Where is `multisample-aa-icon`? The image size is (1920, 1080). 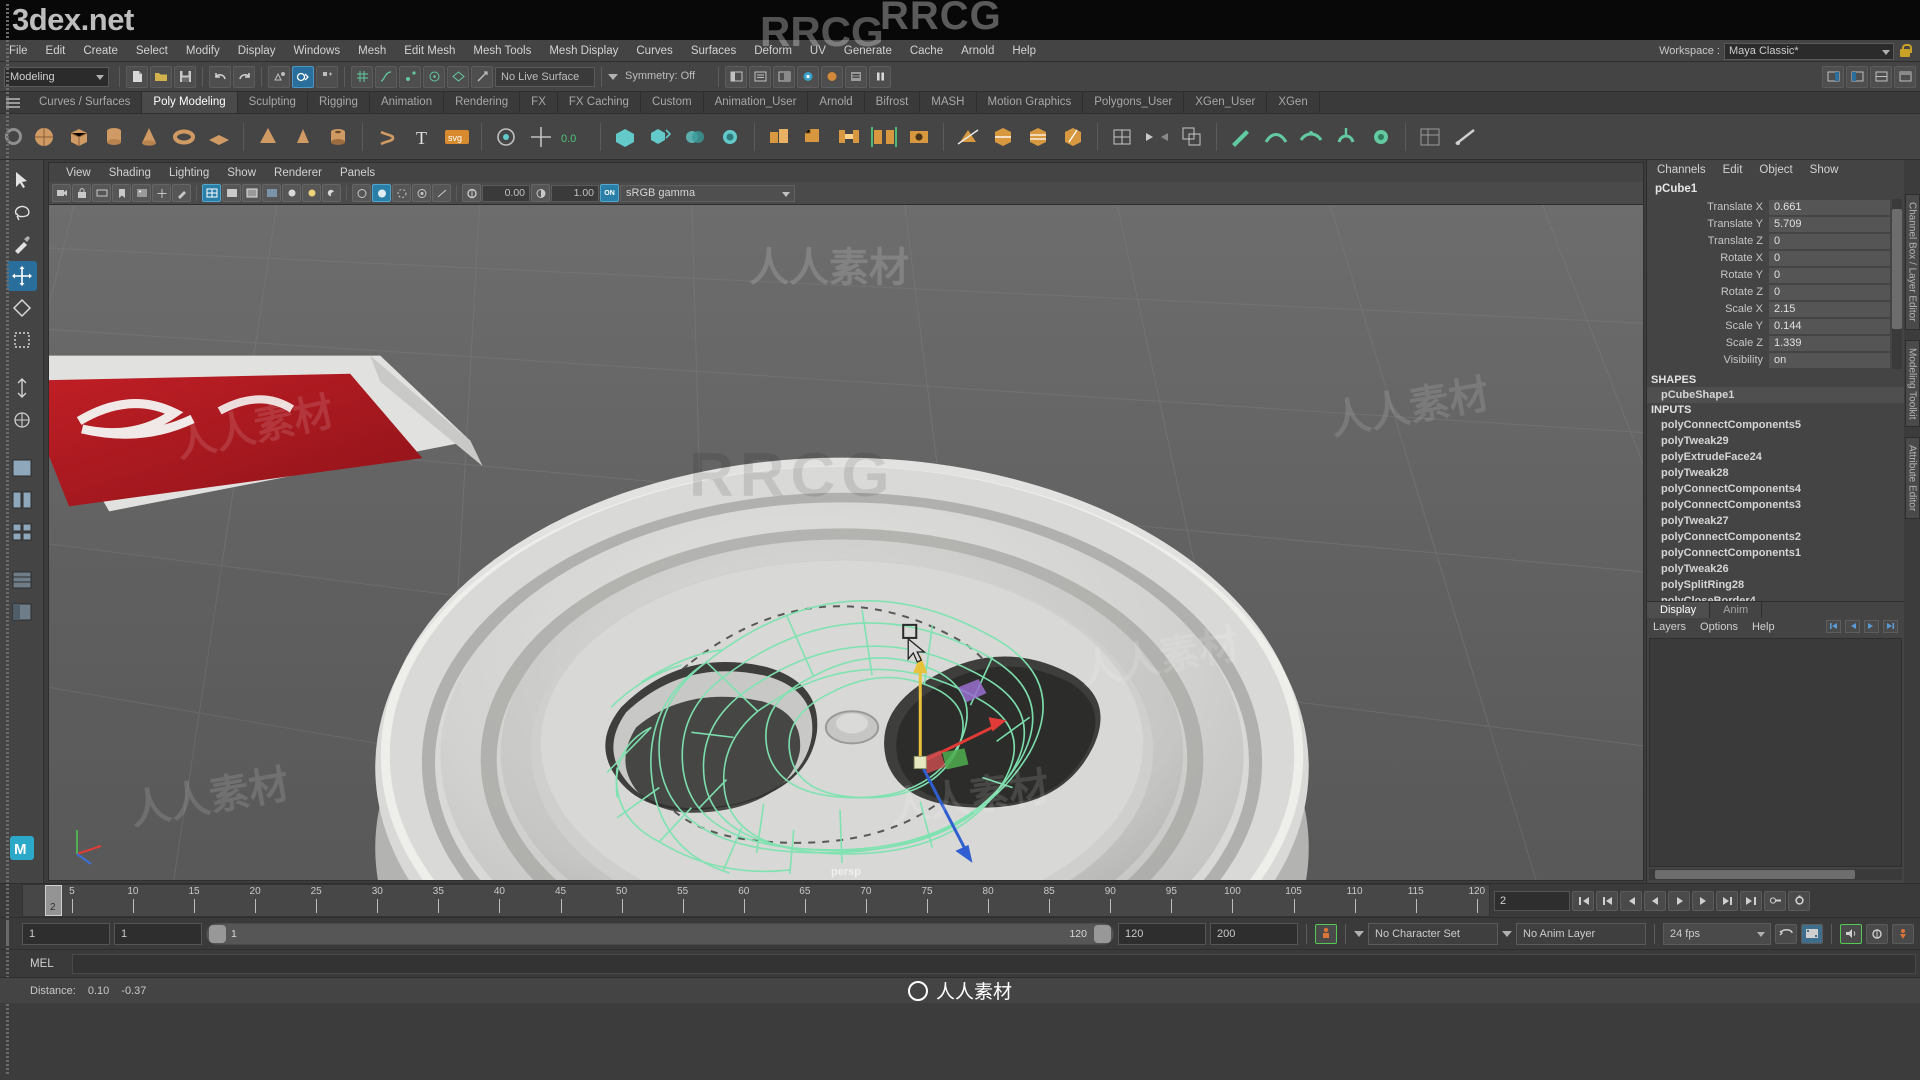
multisample-aa-icon is located at coordinates (401, 193).